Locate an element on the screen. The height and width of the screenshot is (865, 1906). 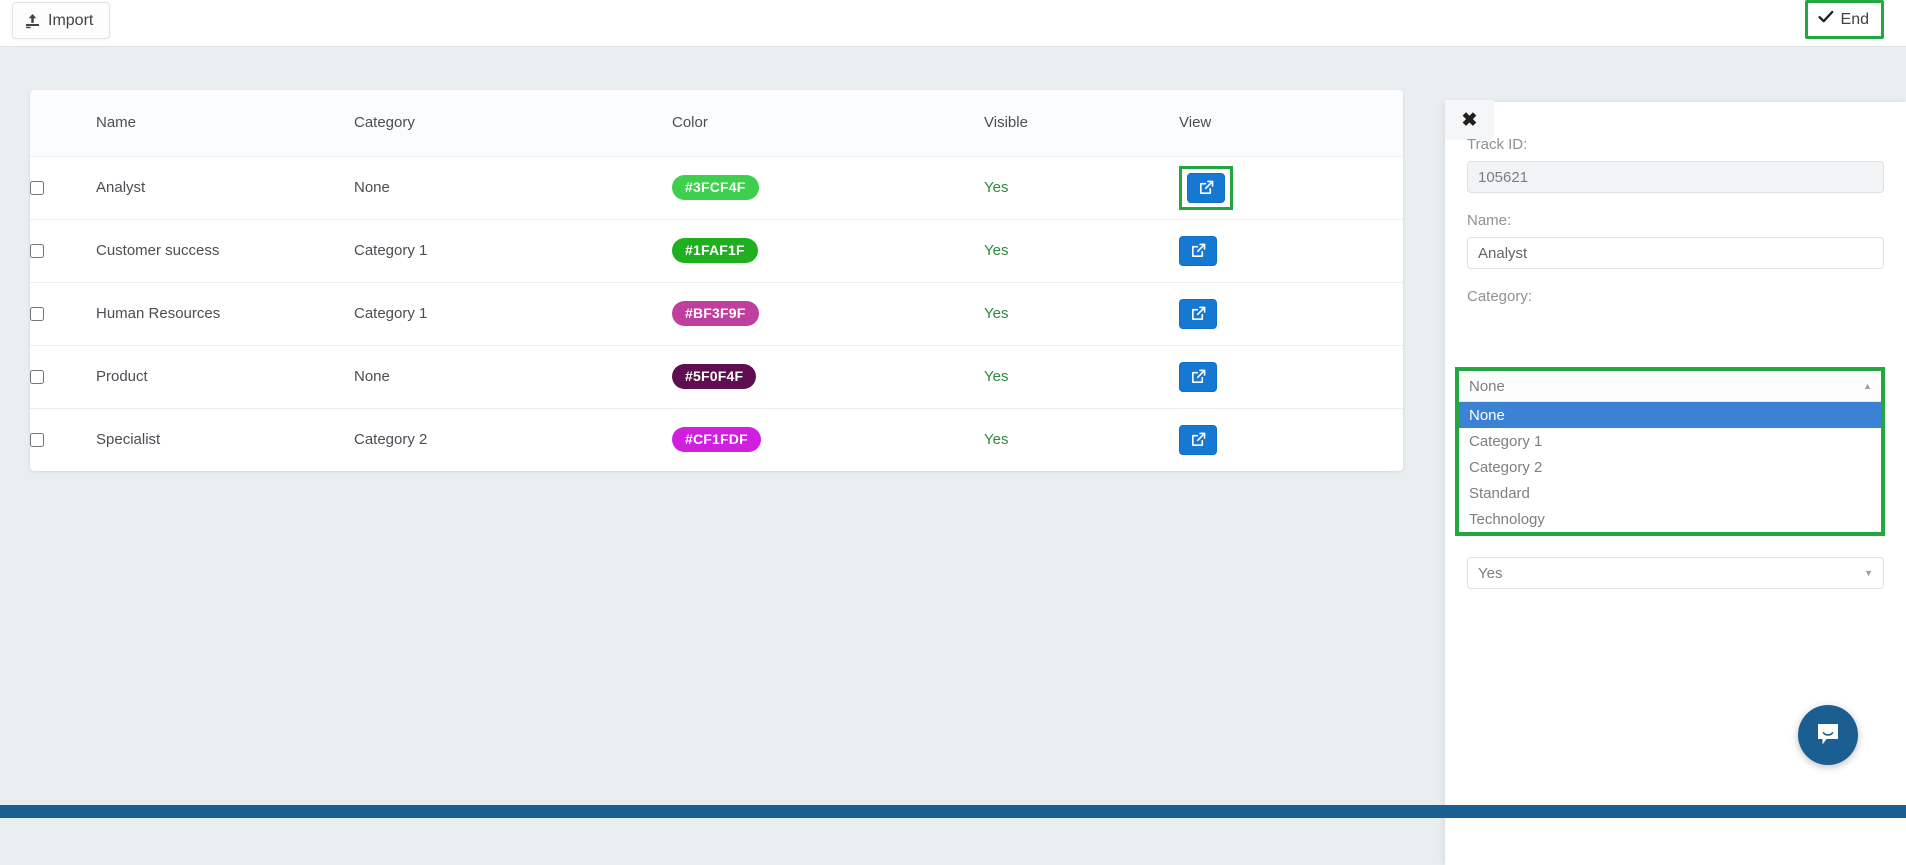
column-header-visible: Visible is located at coordinates (1081, 123).